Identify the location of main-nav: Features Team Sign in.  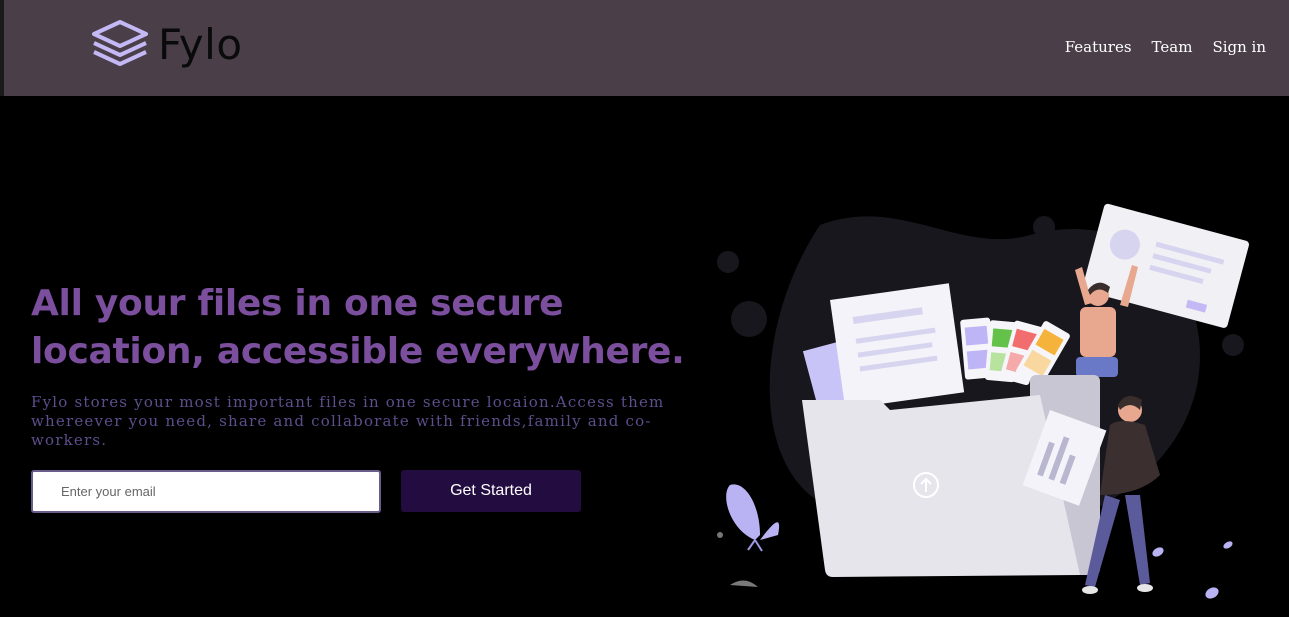
(1165, 47).